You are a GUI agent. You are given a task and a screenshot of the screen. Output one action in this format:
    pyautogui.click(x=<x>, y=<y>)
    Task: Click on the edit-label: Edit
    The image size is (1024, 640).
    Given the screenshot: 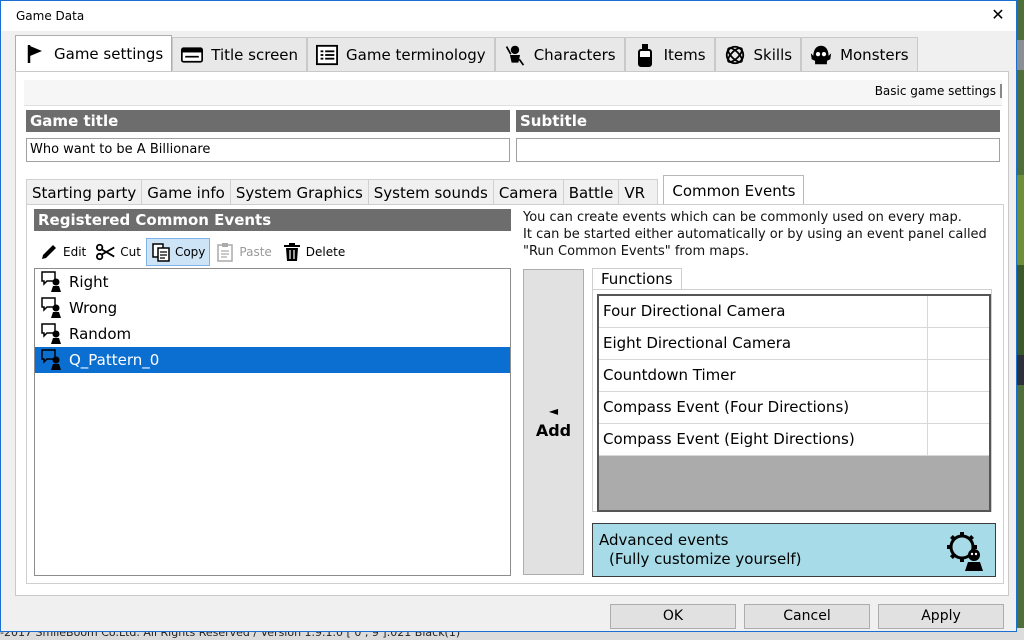 What is the action you would take?
    pyautogui.click(x=75, y=252)
    